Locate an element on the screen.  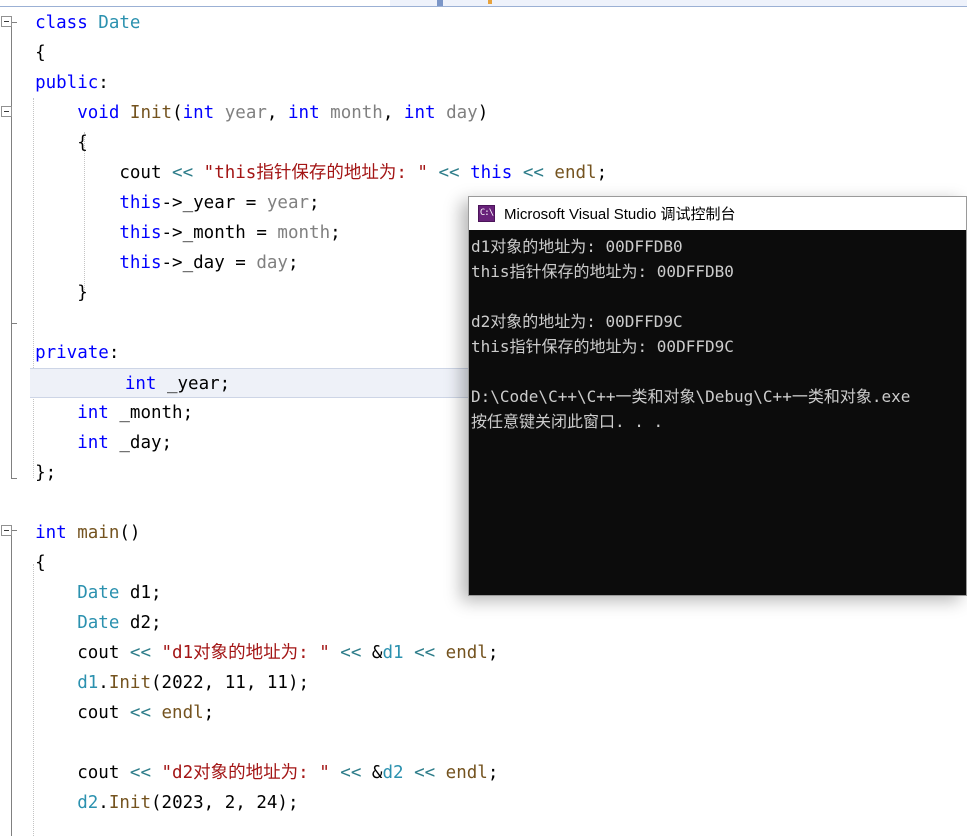
code-token: ) is located at coordinates (483, 113).